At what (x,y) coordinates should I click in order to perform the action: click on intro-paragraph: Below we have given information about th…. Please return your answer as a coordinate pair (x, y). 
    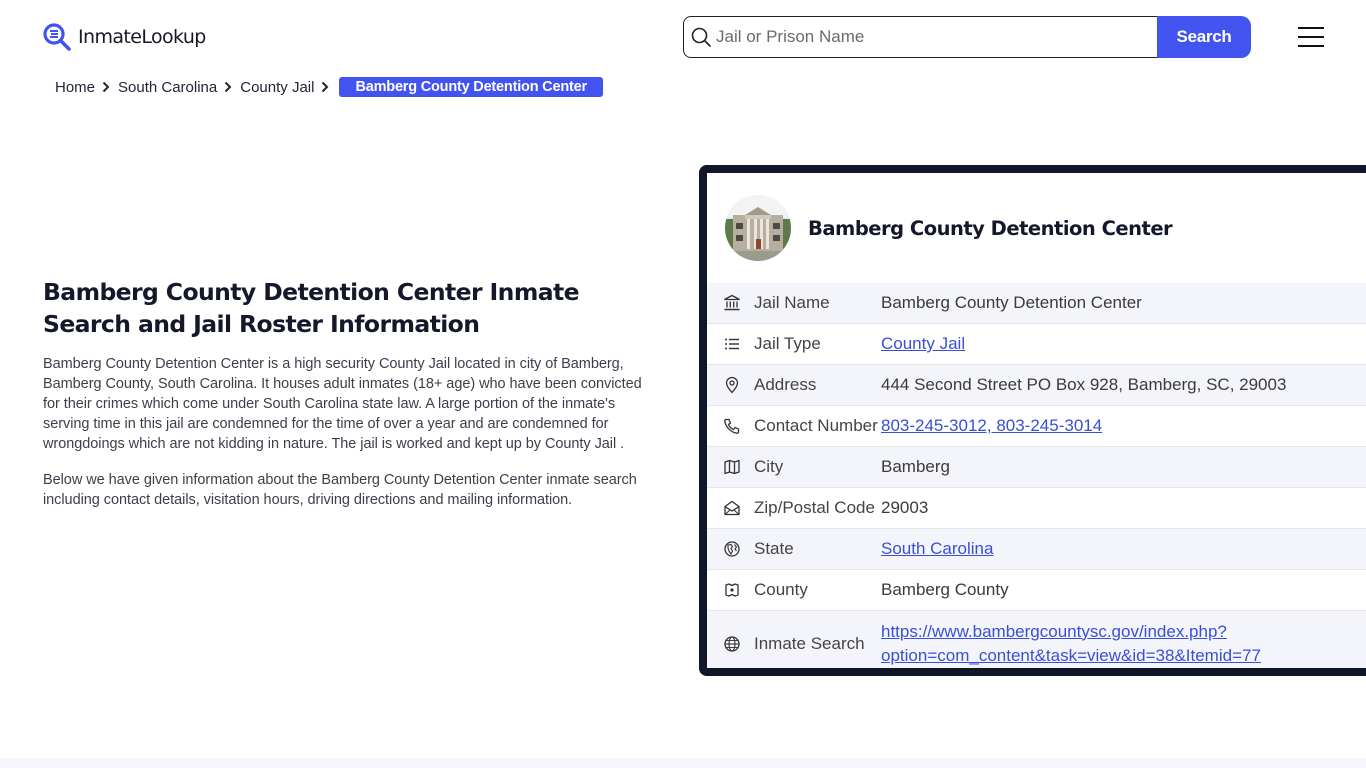
    Looking at the image, I should click on (340, 490).